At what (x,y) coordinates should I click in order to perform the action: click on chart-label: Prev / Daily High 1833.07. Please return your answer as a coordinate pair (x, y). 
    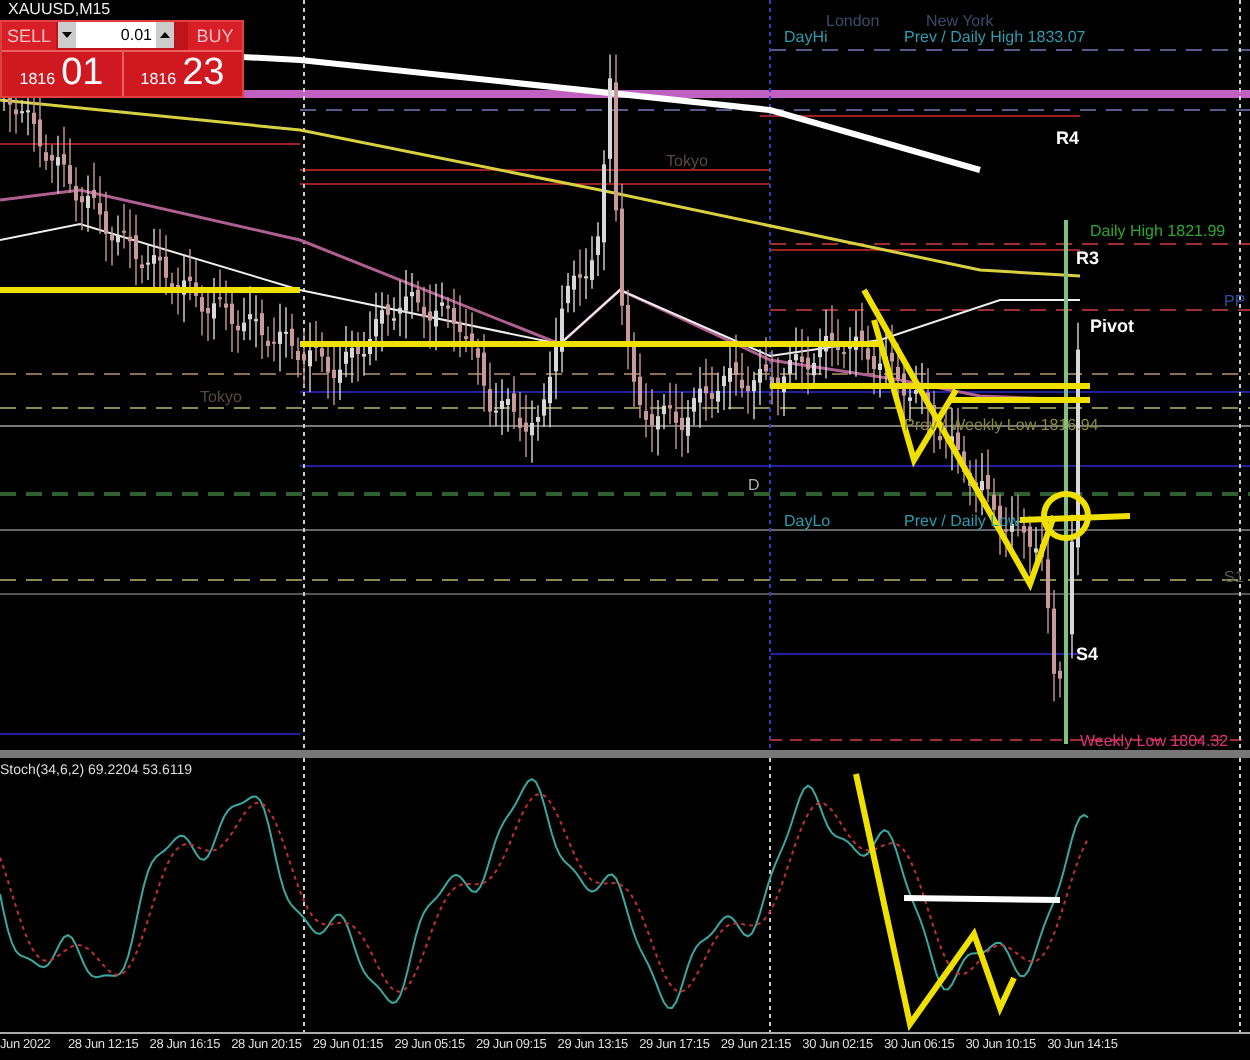
    Looking at the image, I should click on (995, 37).